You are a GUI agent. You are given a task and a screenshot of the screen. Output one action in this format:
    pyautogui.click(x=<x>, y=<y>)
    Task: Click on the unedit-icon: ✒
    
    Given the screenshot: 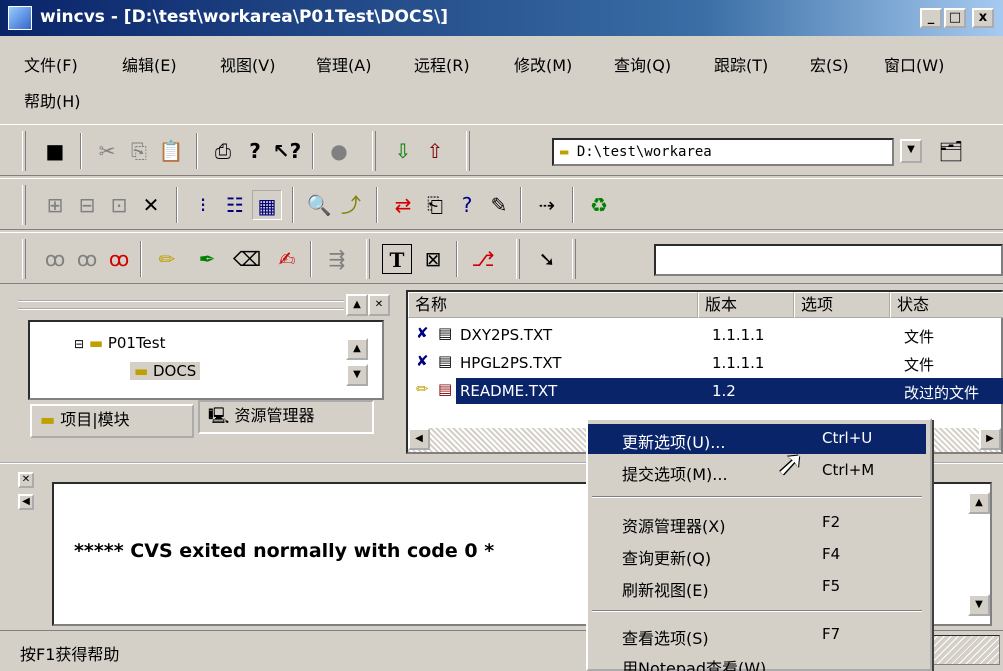 What is the action you would take?
    pyautogui.click(x=207, y=259)
    